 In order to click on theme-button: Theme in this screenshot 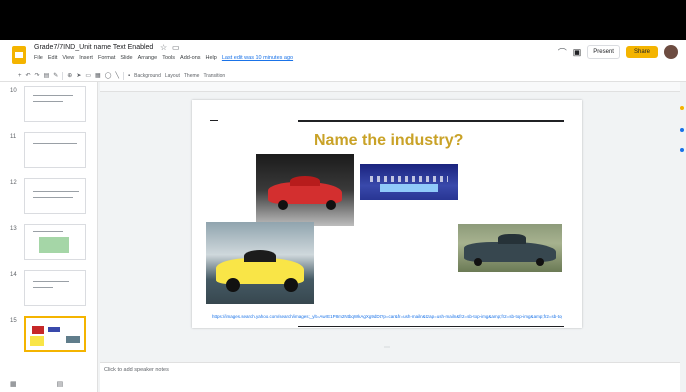, I will do `click(192, 76)`.